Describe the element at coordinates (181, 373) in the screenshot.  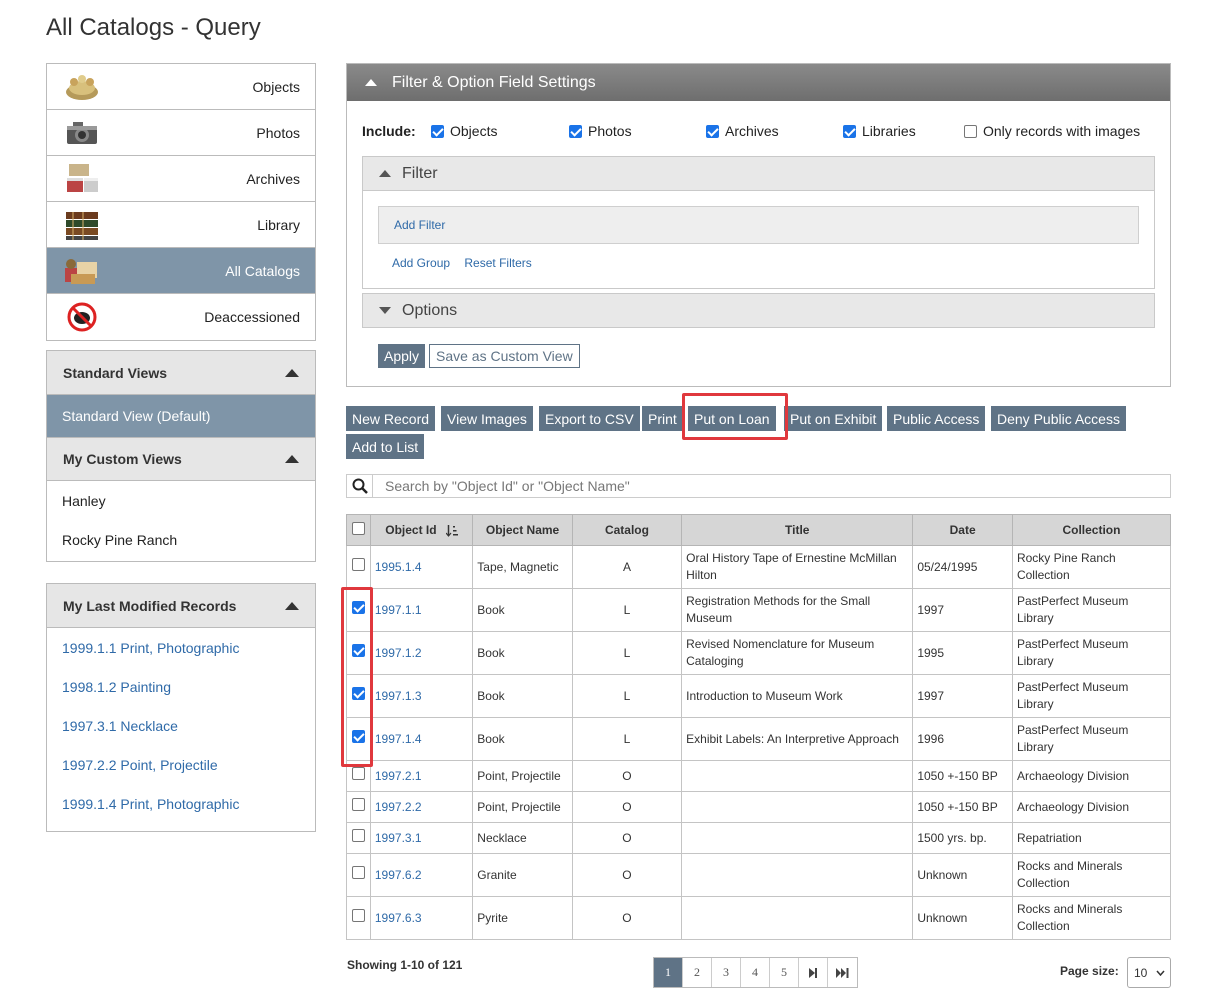
I see `standard-views-header: Standard Views` at that location.